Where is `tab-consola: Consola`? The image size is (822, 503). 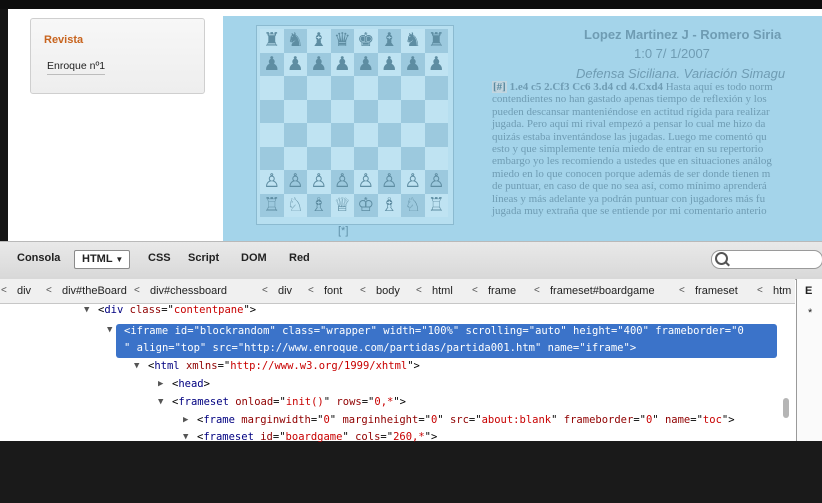
tab-consola: Consola is located at coordinates (38, 258).